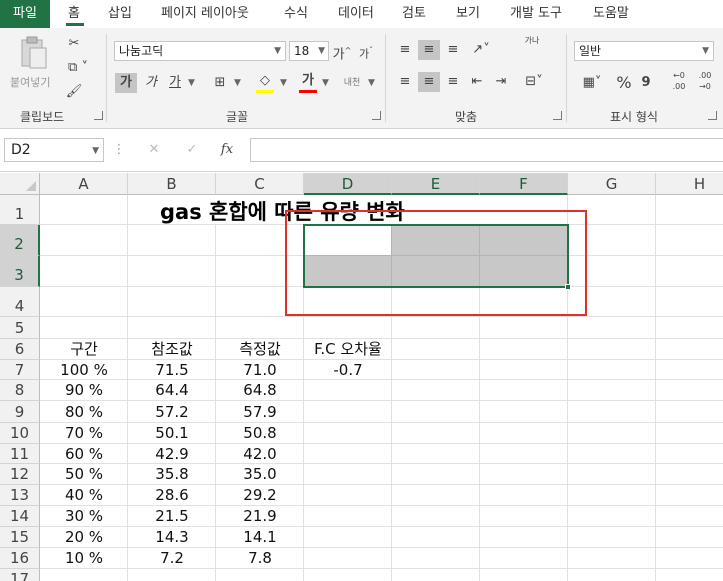  What do you see at coordinates (175, 83) in the screenshot?
I see `underline-button: 가` at bounding box center [175, 83].